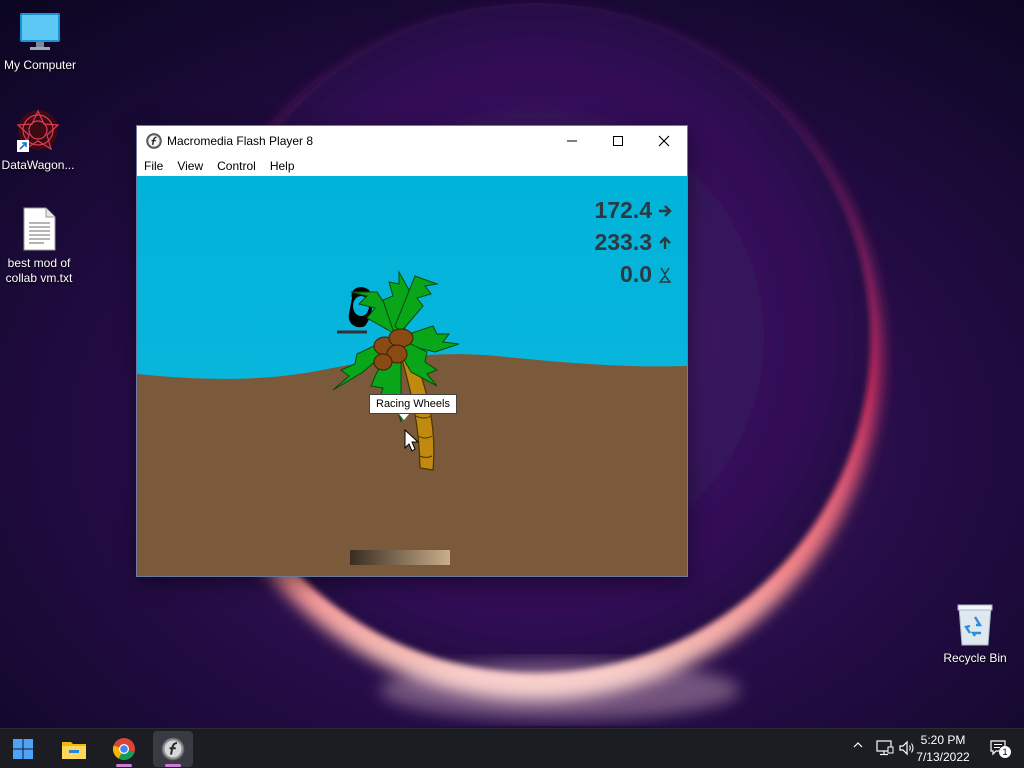 This screenshot has width=1024, height=768. I want to click on desktop-icon-text-file: best mod of collab vm.txt, so click(39, 246).